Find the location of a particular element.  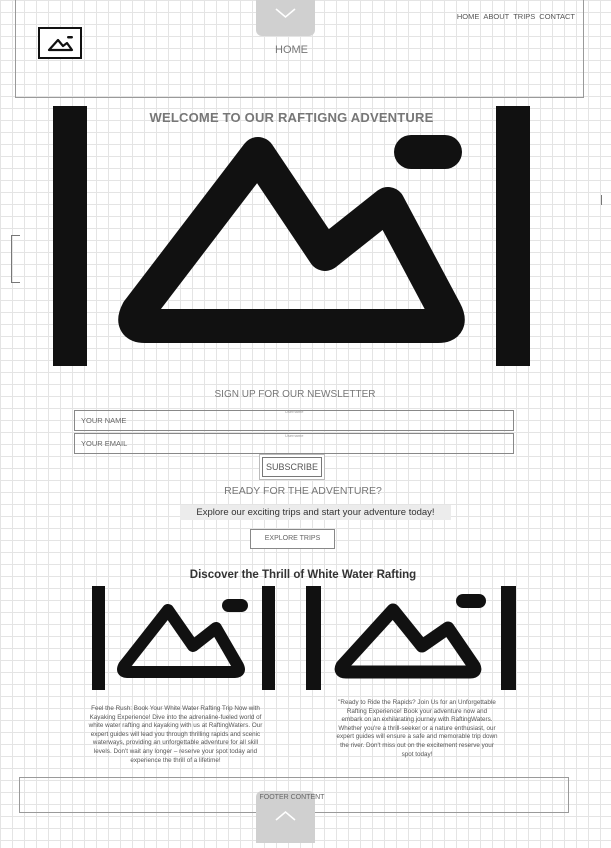

cta-title: READY FOR THE ADVENTURE? is located at coordinates (303, 491).